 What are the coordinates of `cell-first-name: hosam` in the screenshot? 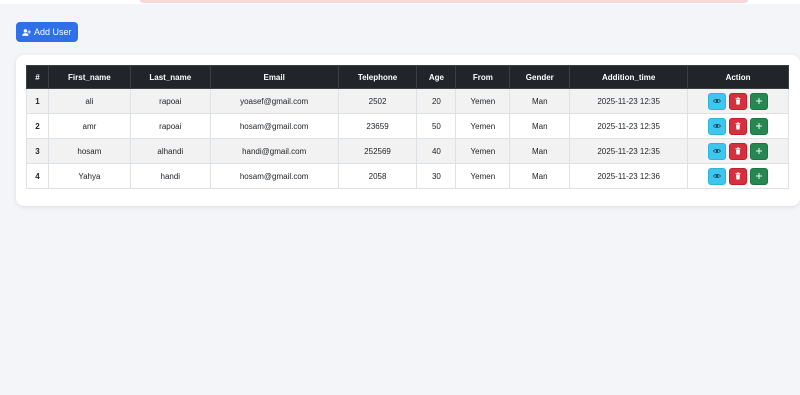 It's located at (89, 151).